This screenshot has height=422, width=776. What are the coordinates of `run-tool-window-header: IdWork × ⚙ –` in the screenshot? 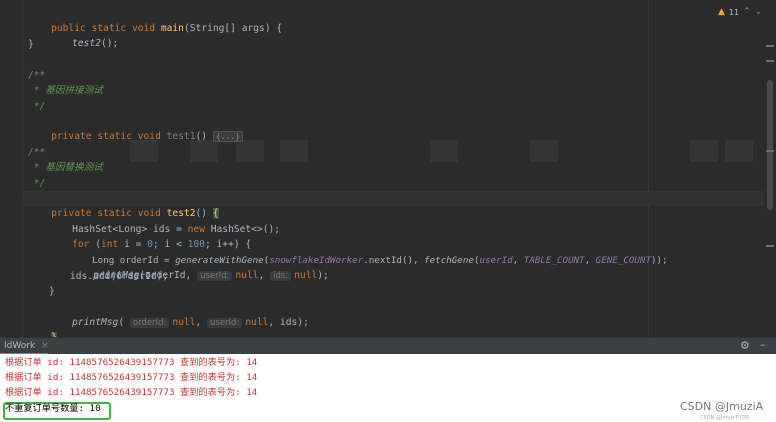 It's located at (388, 346).